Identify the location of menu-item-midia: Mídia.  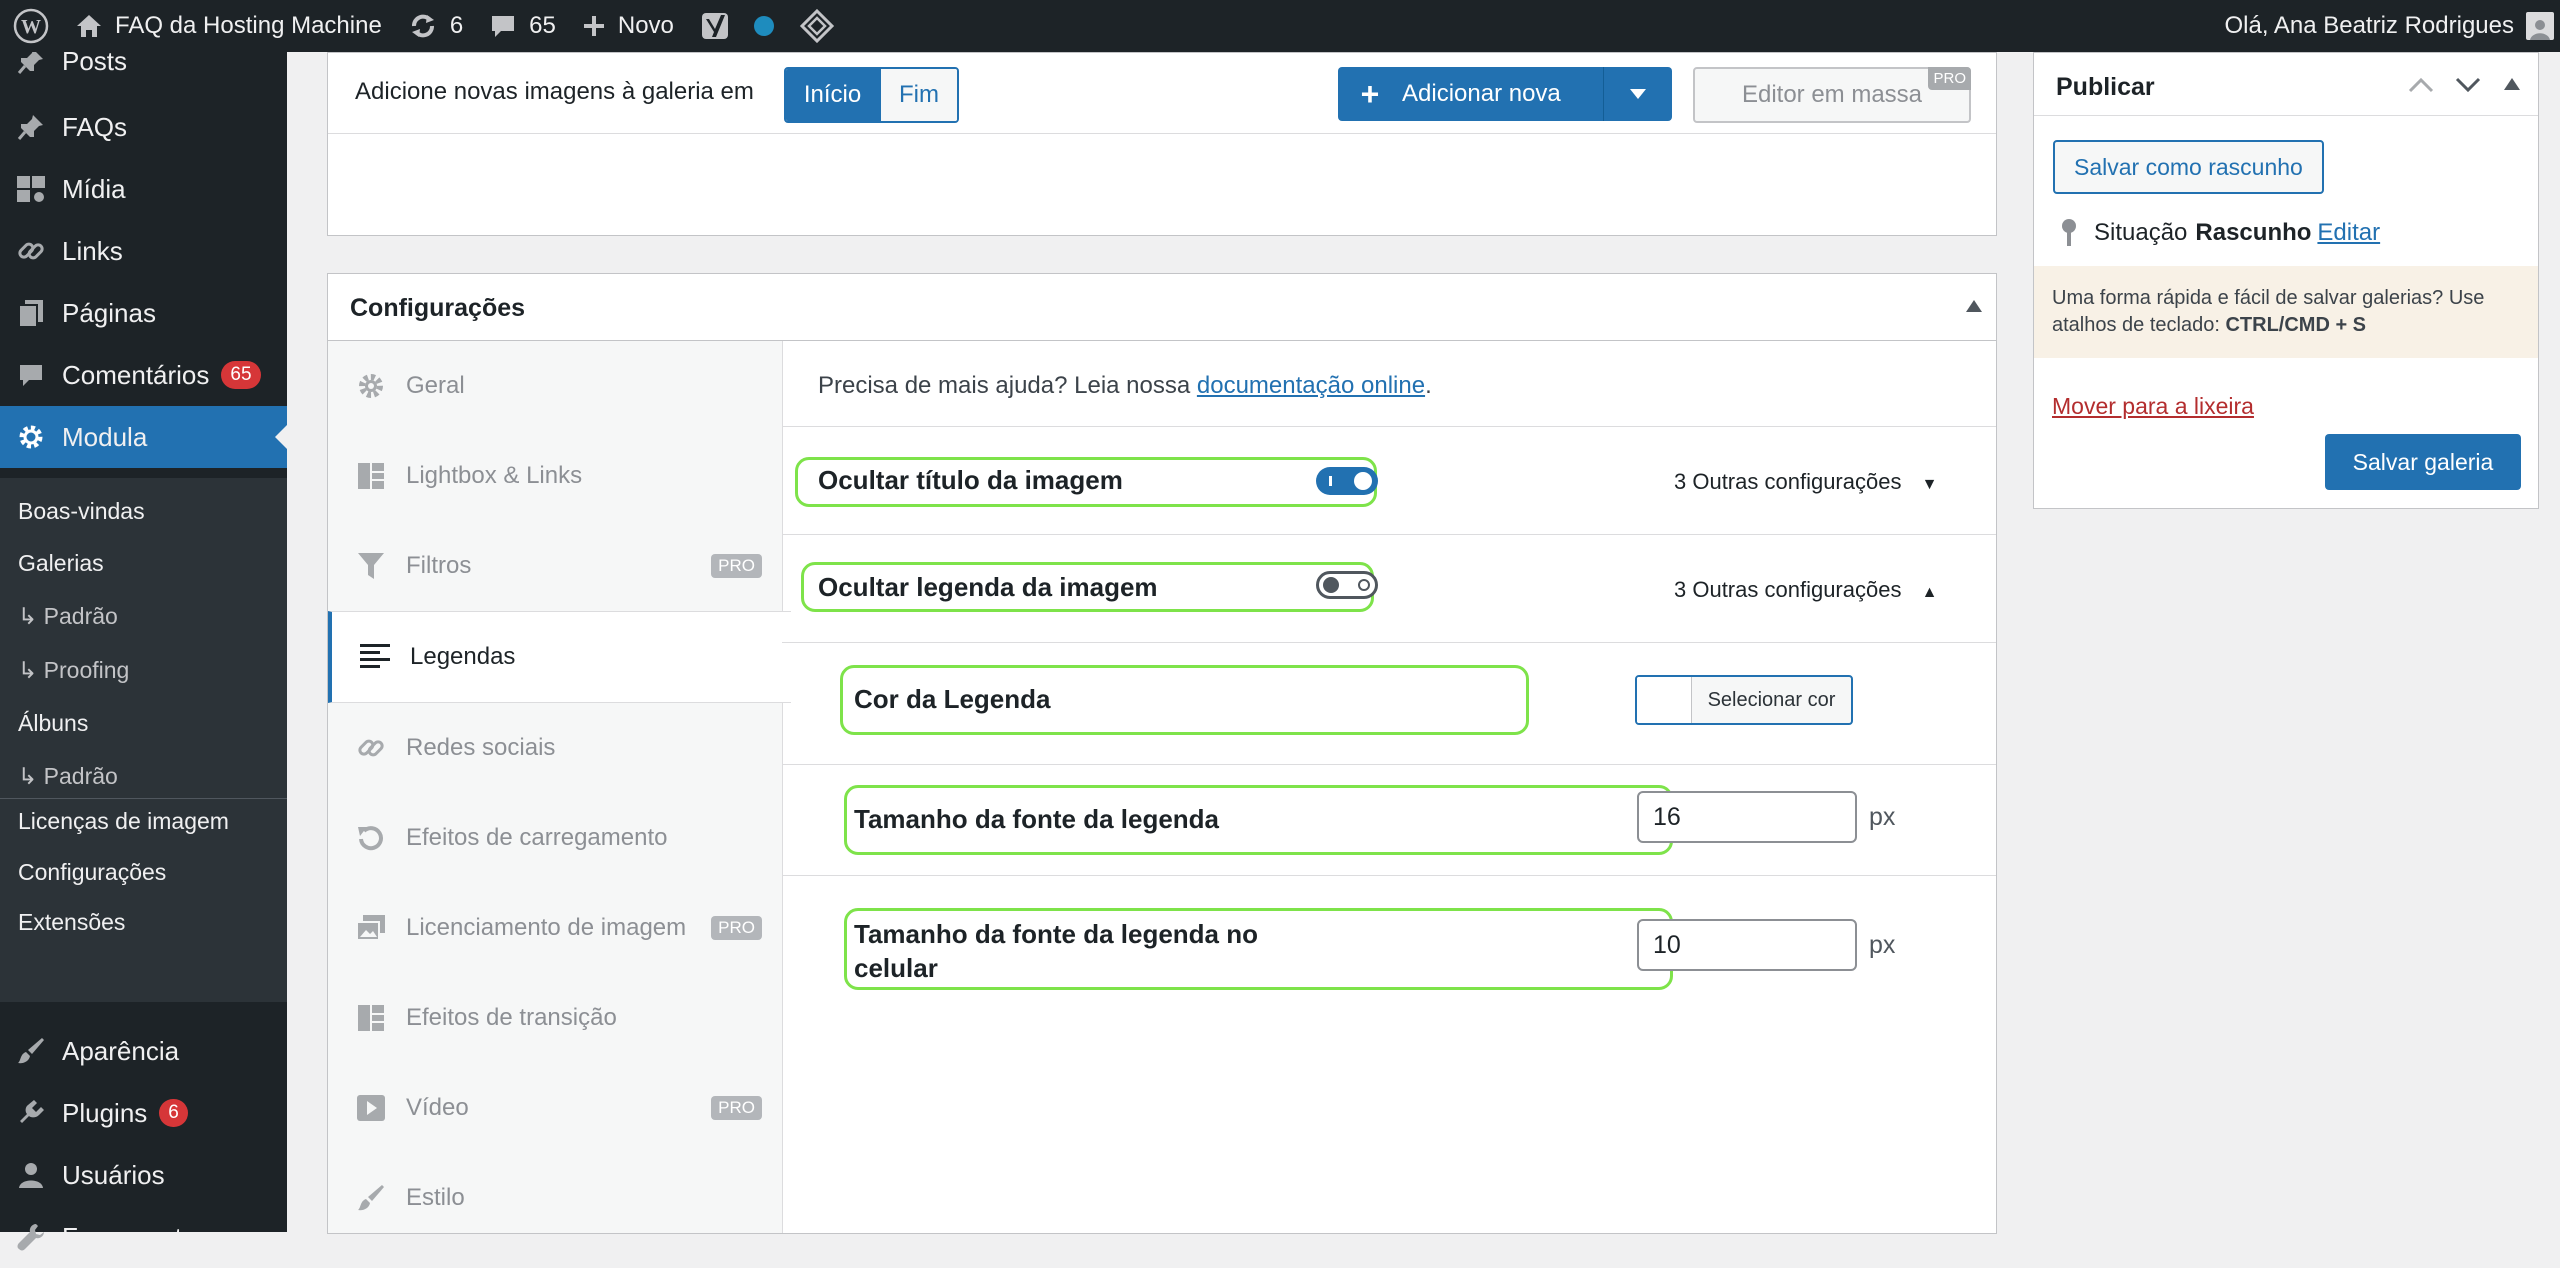
(143, 189).